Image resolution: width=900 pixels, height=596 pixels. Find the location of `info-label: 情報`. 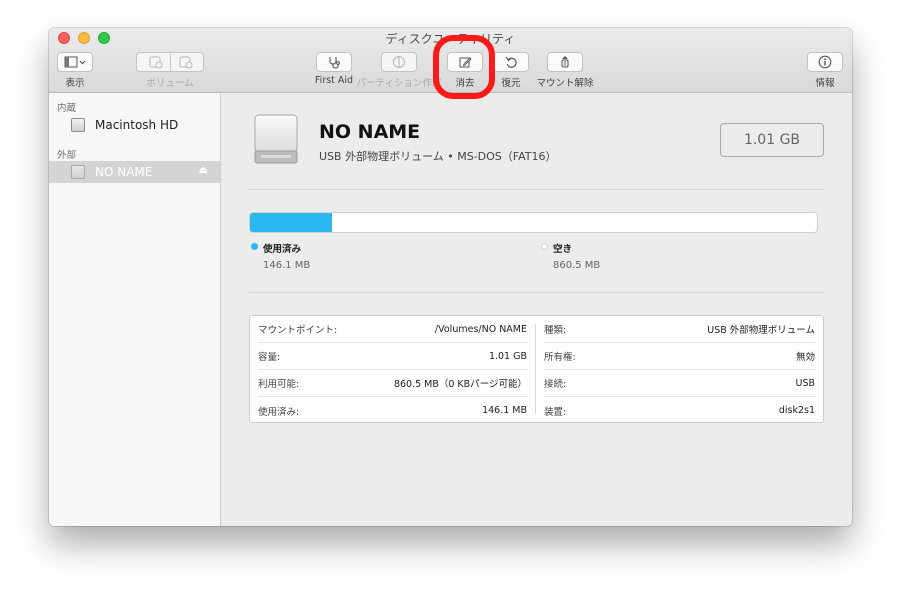

info-label: 情報 is located at coordinates (825, 83).